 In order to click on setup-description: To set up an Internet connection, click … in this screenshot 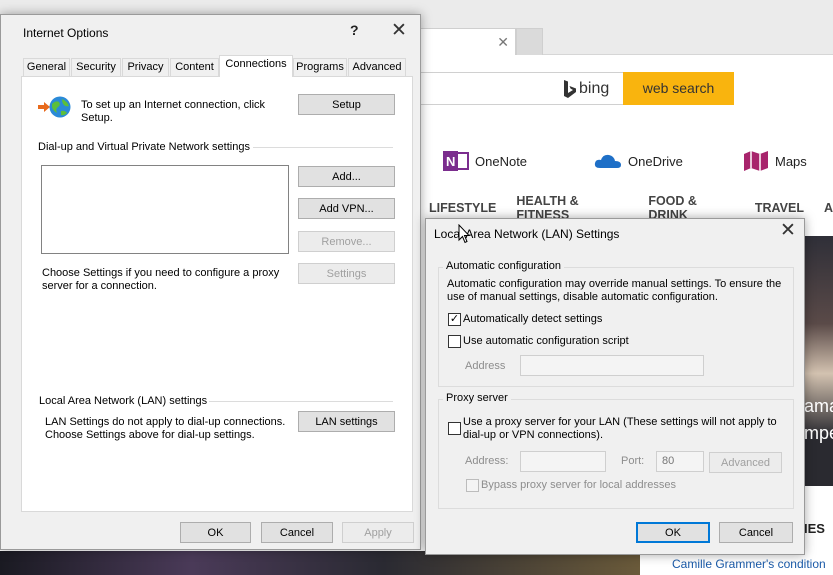, I will do `click(173, 111)`.